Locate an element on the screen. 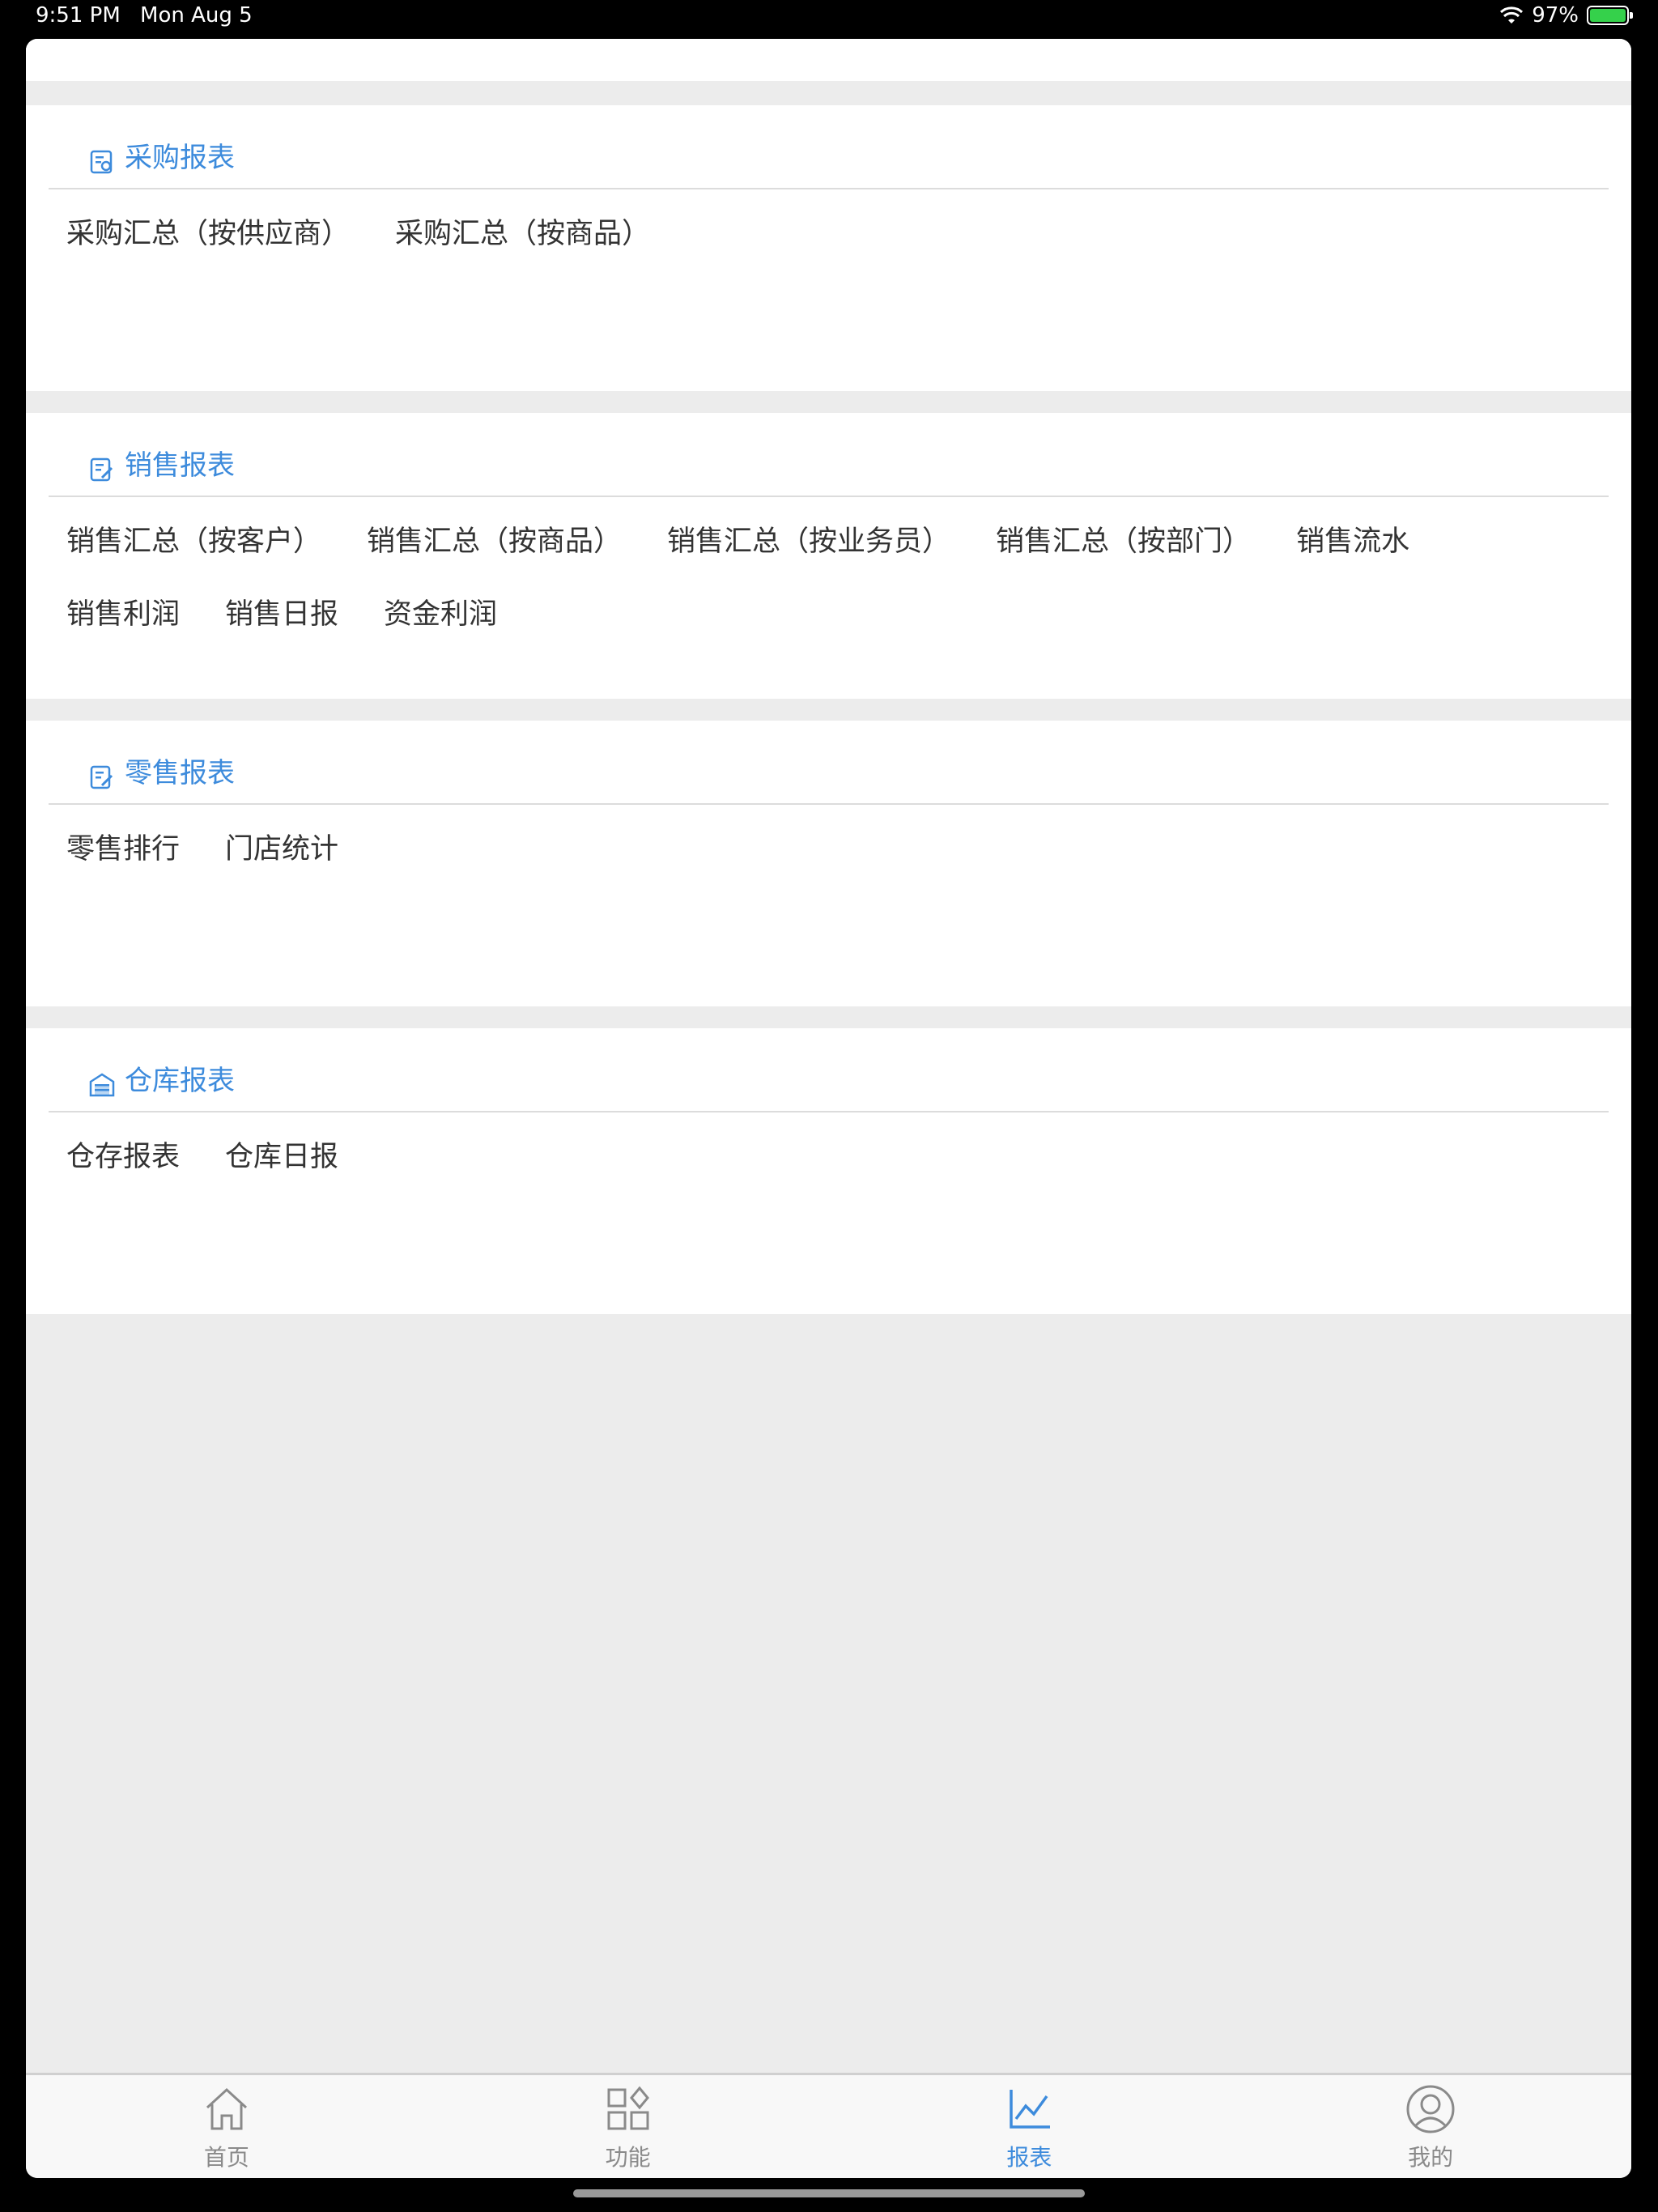 Image resolution: width=1658 pixels, height=2212 pixels. tab-functions: 功能 is located at coordinates (628, 2127).